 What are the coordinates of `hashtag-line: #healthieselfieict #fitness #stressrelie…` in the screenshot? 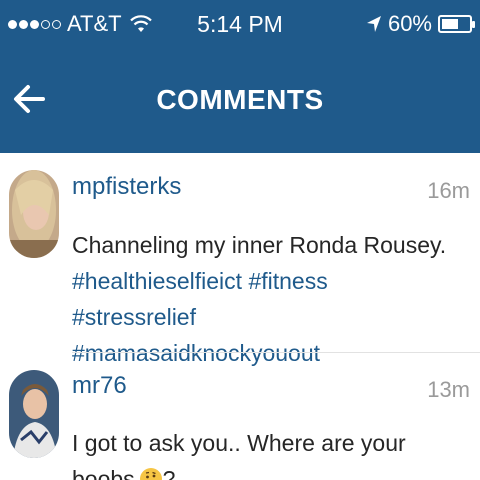 It's located at (261, 299).